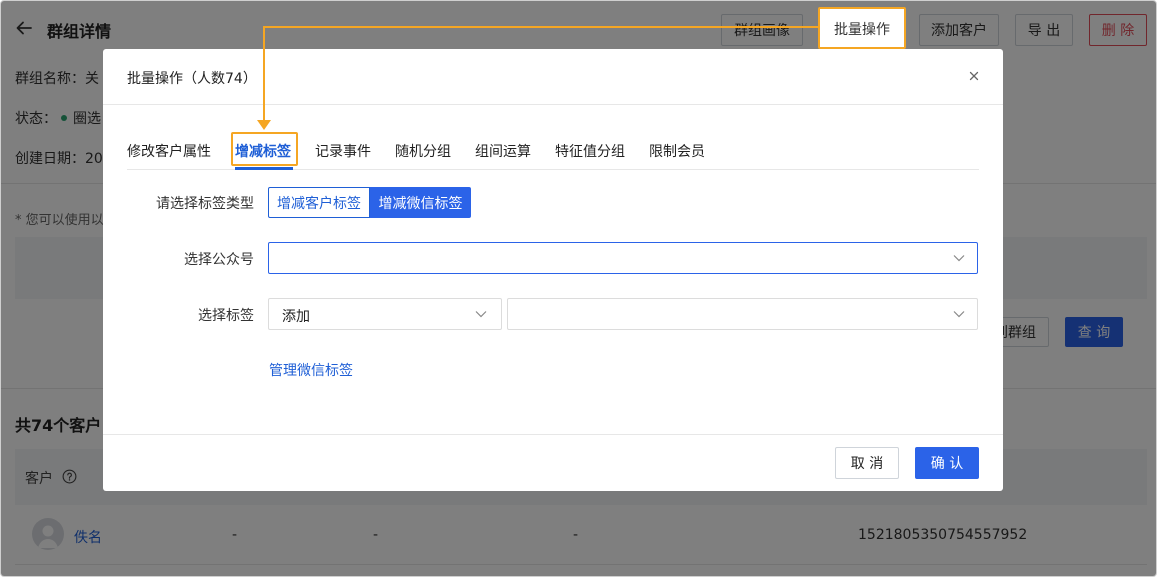  Describe the element at coordinates (226, 316) in the screenshot. I see `tag-label: 选择标签` at that location.